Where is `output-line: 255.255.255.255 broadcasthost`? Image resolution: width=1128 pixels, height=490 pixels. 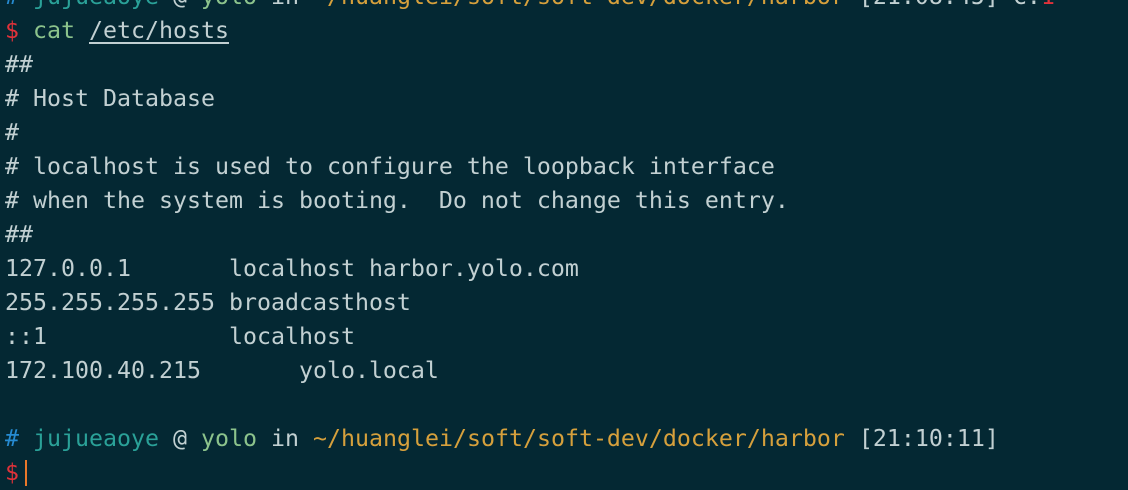
output-line: 255.255.255.255 broadcasthost is located at coordinates (208, 302).